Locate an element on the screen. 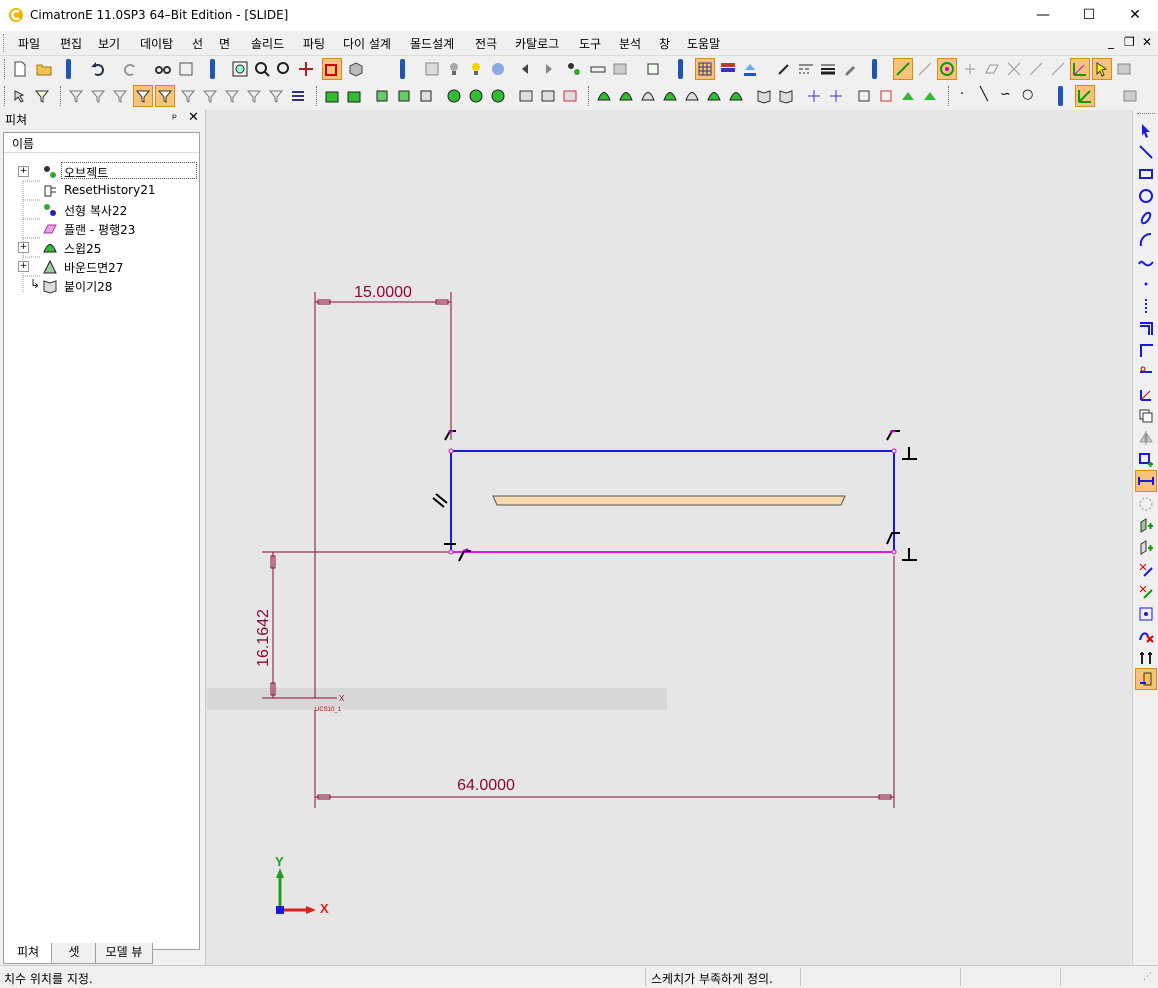 This screenshot has width=1158, height=988. expand-objects-button: + is located at coordinates (23, 171).